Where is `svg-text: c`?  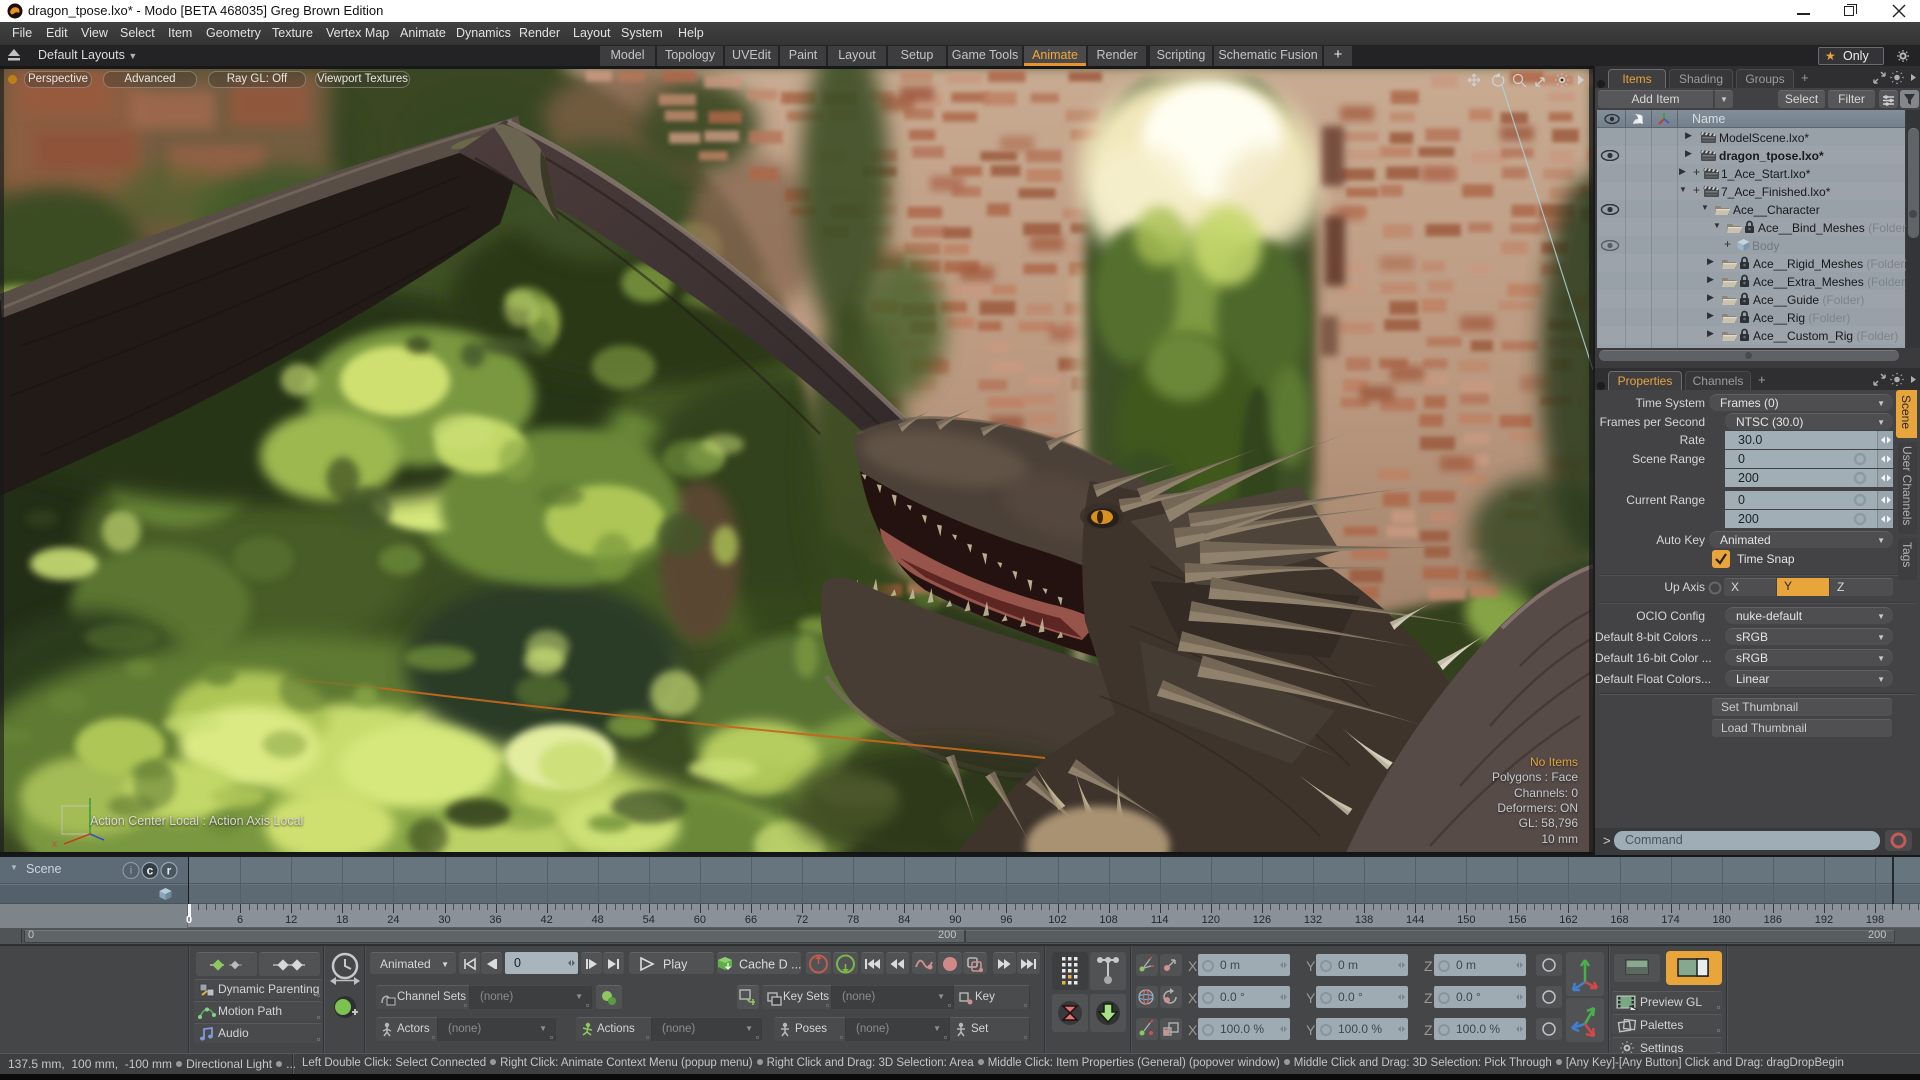 svg-text: c is located at coordinates (150, 871).